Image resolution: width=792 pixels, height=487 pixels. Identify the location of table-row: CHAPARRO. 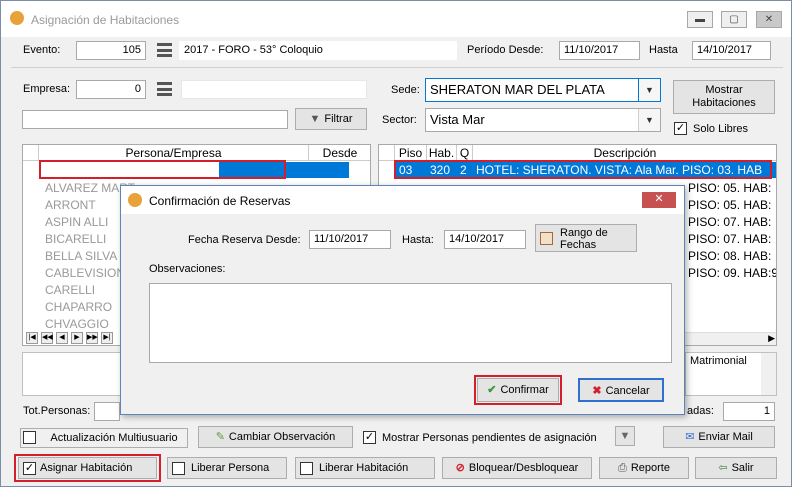
(67, 307).